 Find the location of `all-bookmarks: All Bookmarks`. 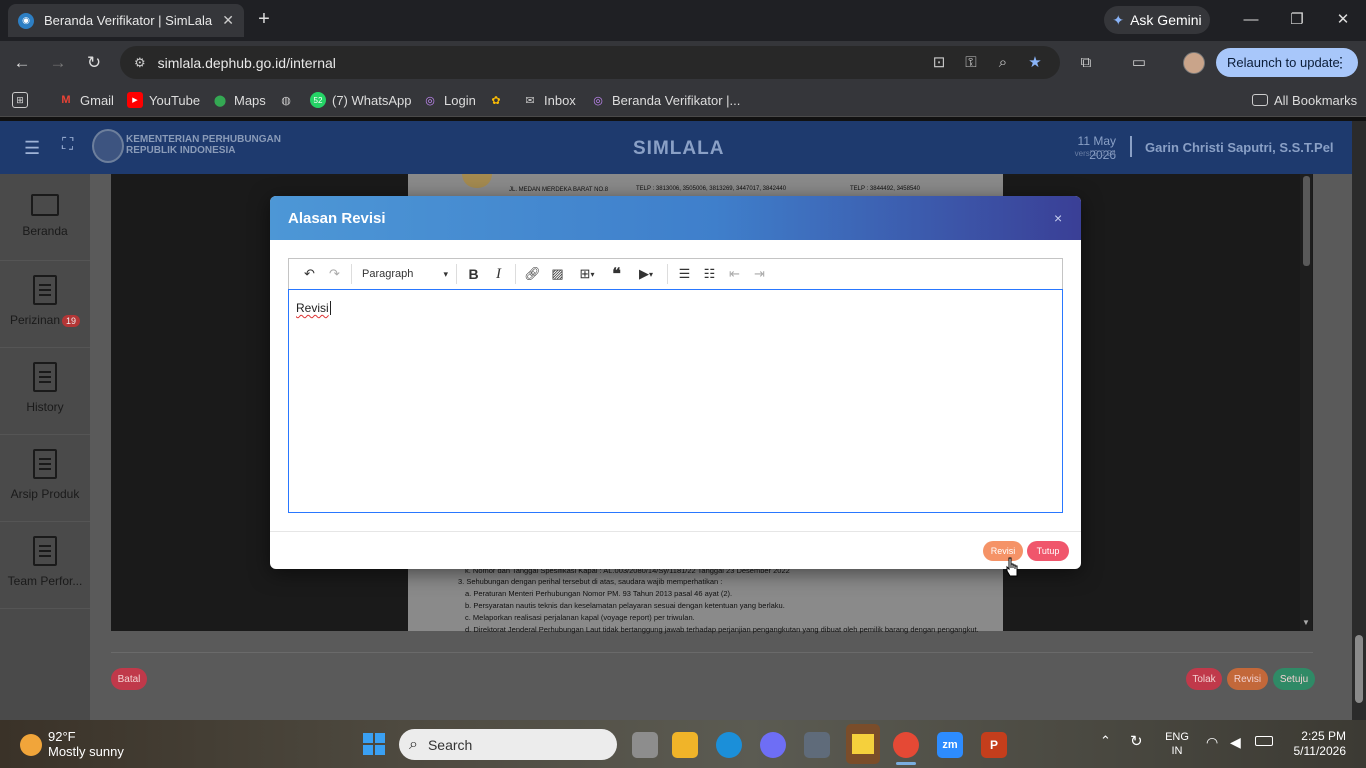

all-bookmarks: All Bookmarks is located at coordinates (1304, 100).